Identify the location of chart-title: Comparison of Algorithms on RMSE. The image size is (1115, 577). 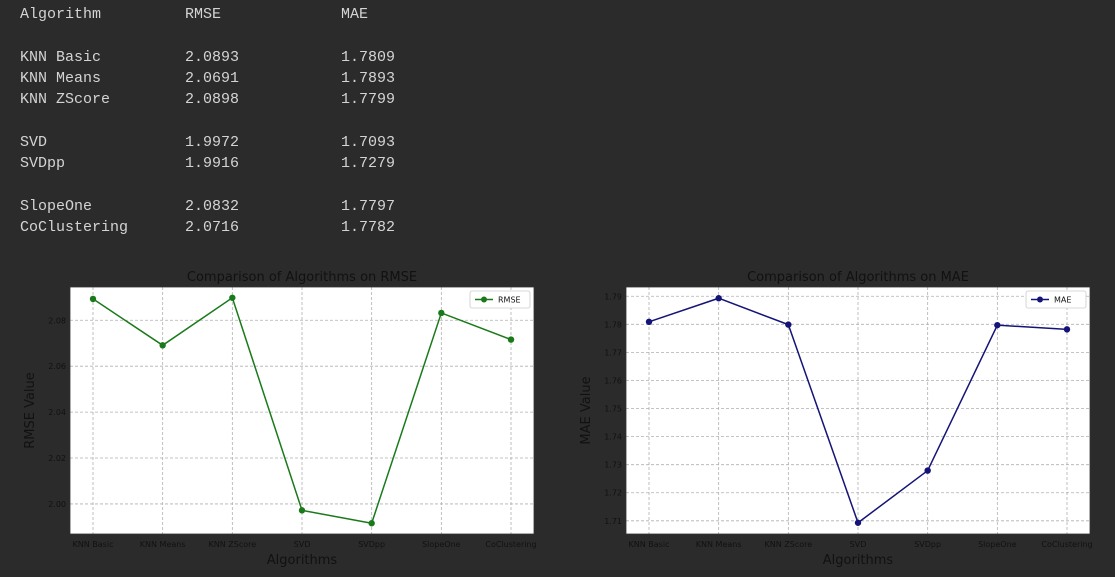
(302, 277).